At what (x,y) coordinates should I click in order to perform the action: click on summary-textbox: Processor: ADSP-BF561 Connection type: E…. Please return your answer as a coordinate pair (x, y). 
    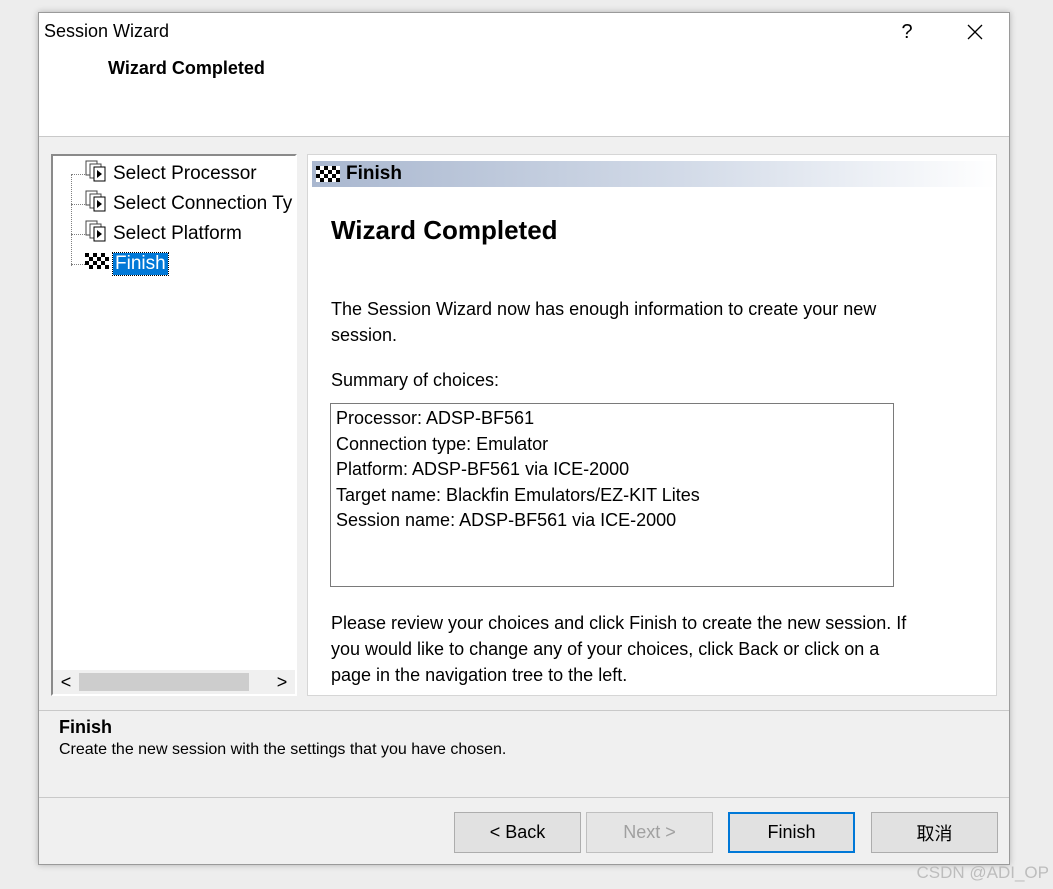
    Looking at the image, I should click on (612, 495).